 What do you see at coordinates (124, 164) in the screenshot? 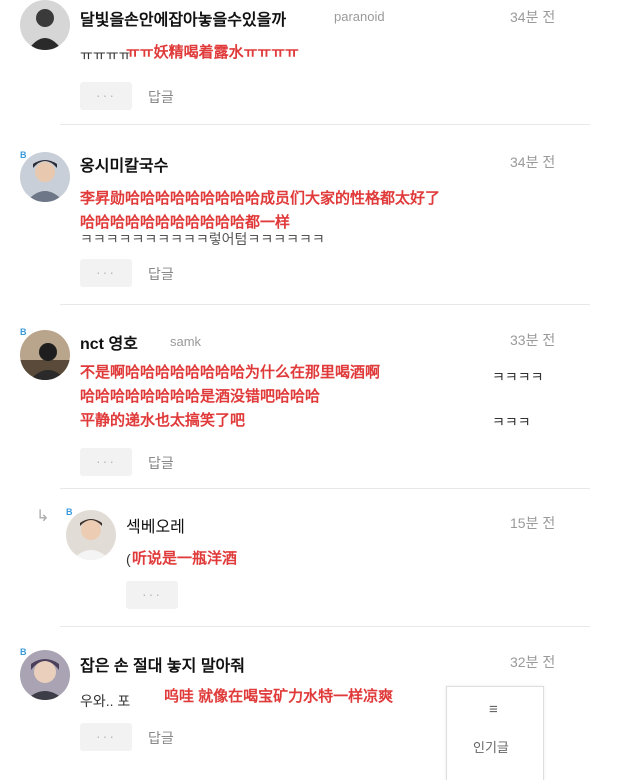
I see `comment-author: 옹시미칼국수` at bounding box center [124, 164].